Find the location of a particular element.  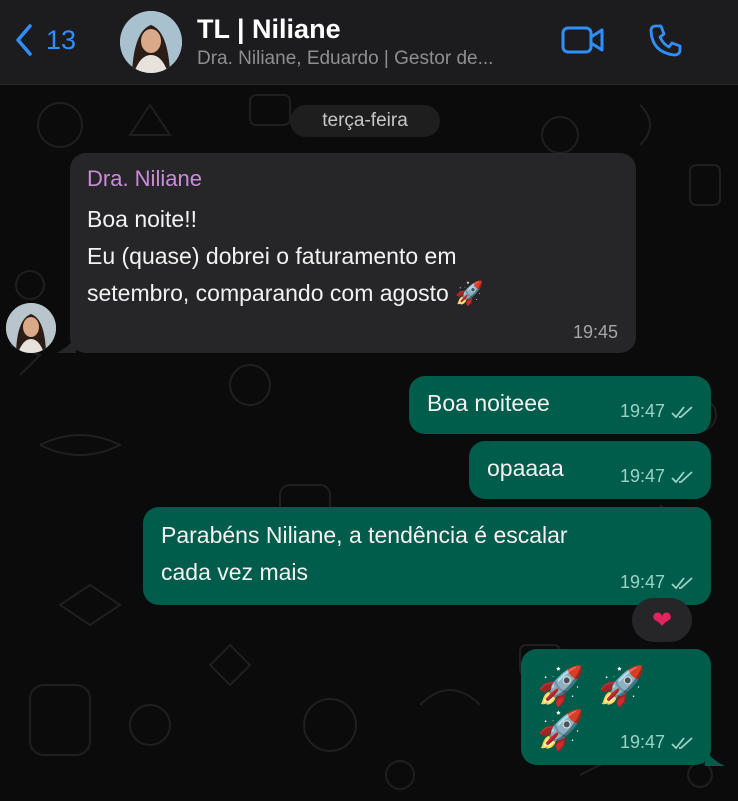

video-call-icon is located at coordinates (582, 40).